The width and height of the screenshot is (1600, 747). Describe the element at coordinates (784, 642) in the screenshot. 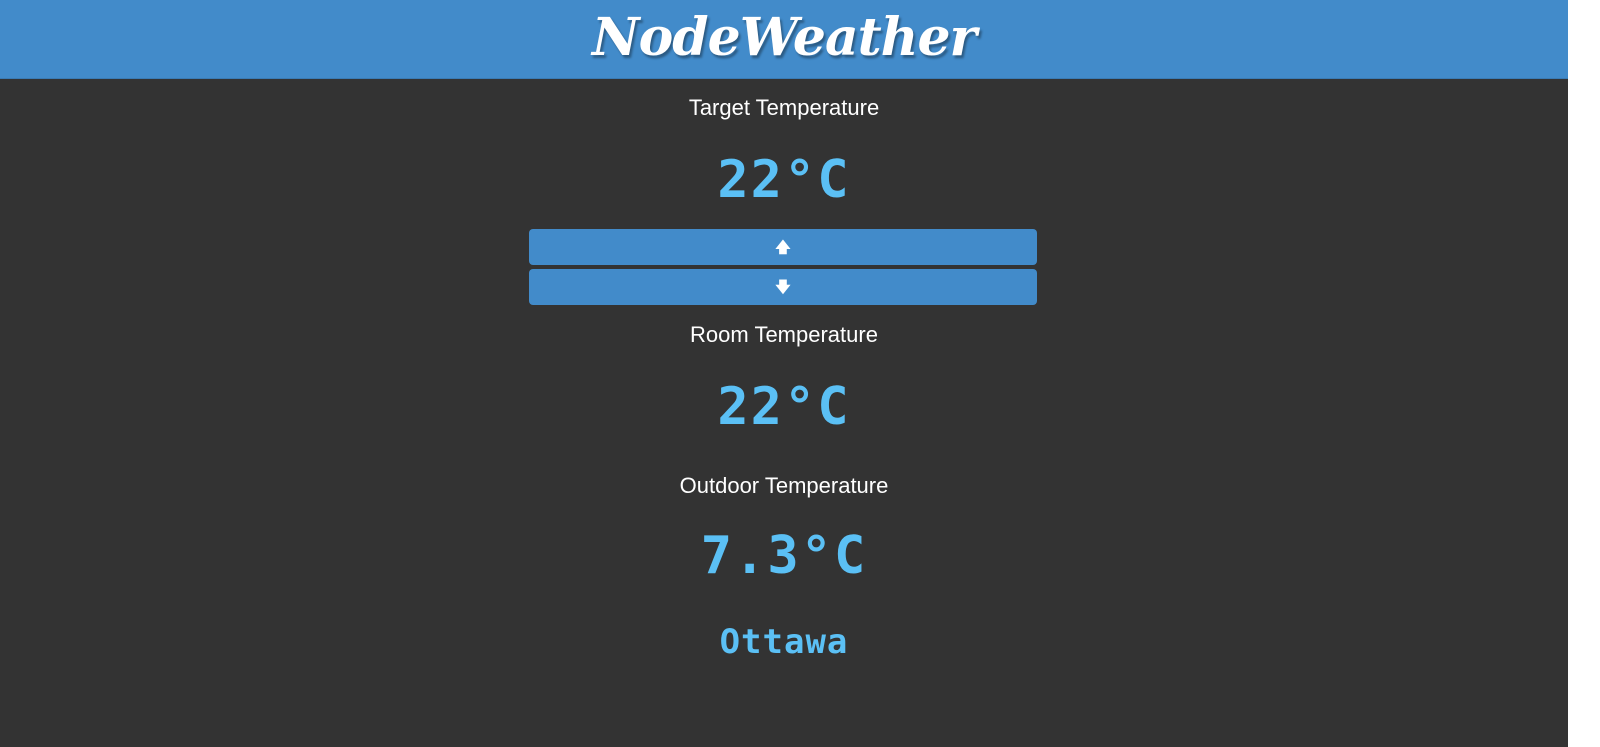

I see `outdoor-city-name: Ottawa` at that location.